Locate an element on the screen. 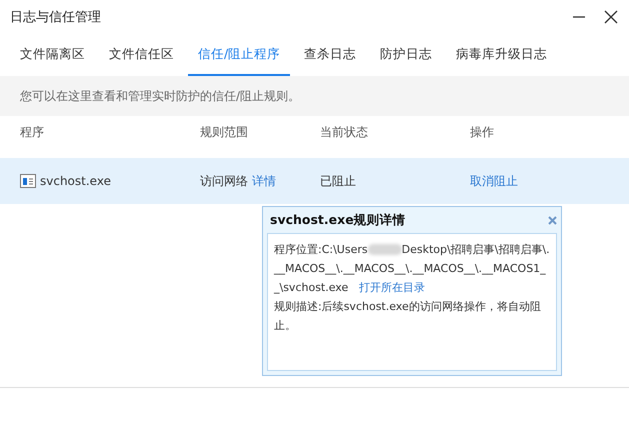 This screenshot has height=432, width=629. info-text: 您可以在这里查看和管理实时防护的信任/阻止规则。 is located at coordinates (160, 96).